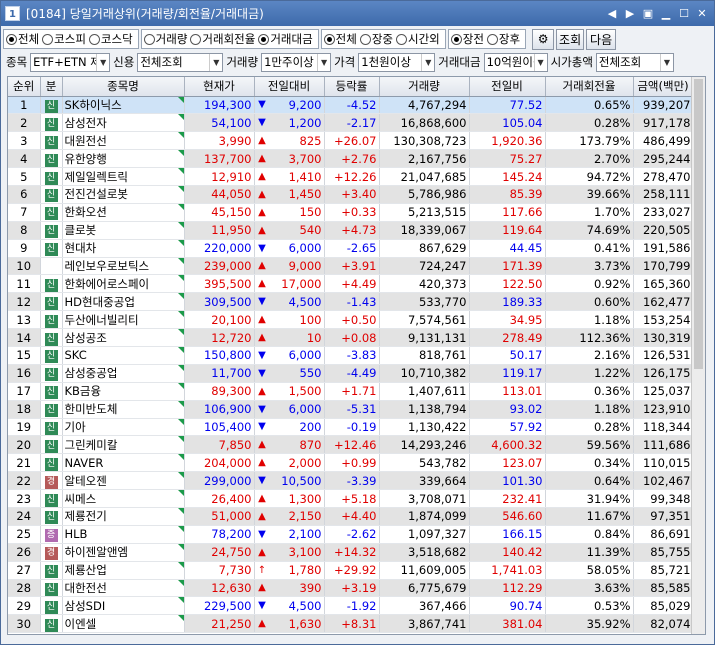  I want to click on name-cell: 레인보우로보틱스, so click(123, 266).